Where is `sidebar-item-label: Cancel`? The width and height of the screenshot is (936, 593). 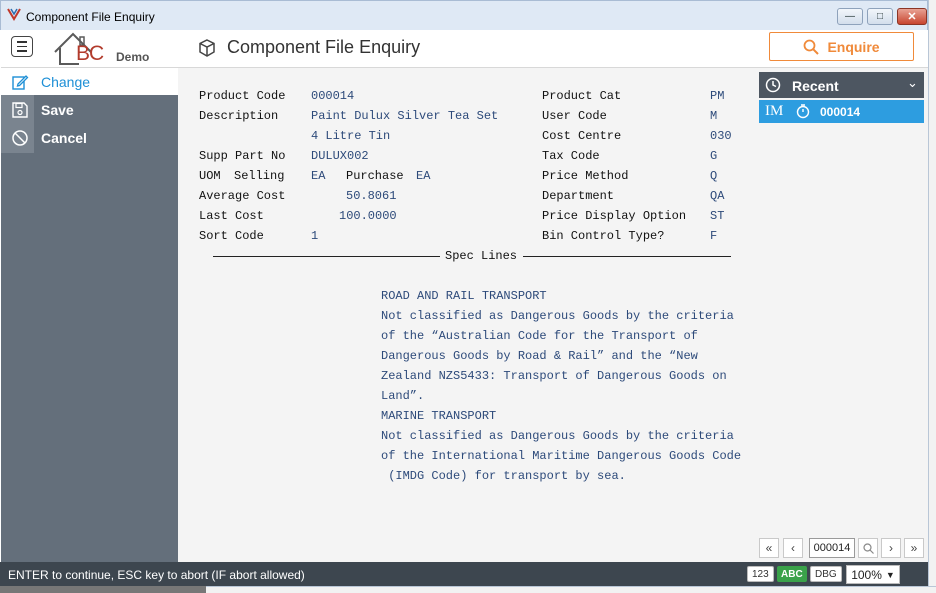
sidebar-item-label: Cancel is located at coordinates (64, 137).